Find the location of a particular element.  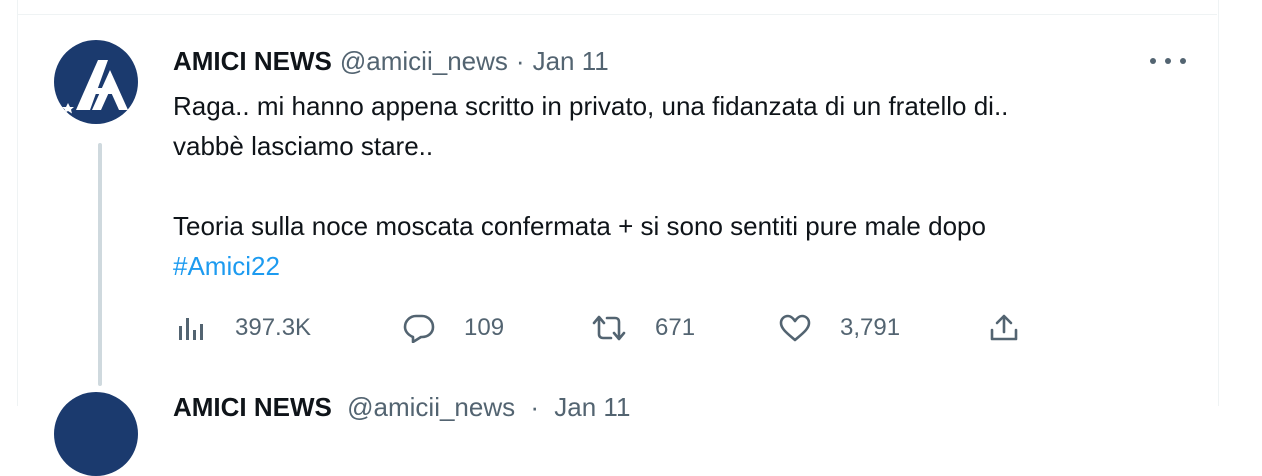

hashtag-link: #Amici22 is located at coordinates (226, 266).